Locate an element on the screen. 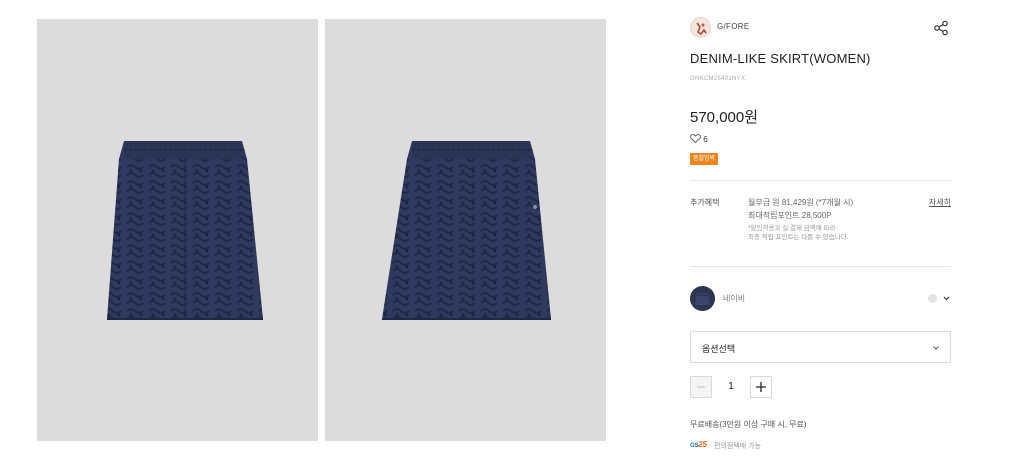  increase-quantity-button is located at coordinates (761, 387).